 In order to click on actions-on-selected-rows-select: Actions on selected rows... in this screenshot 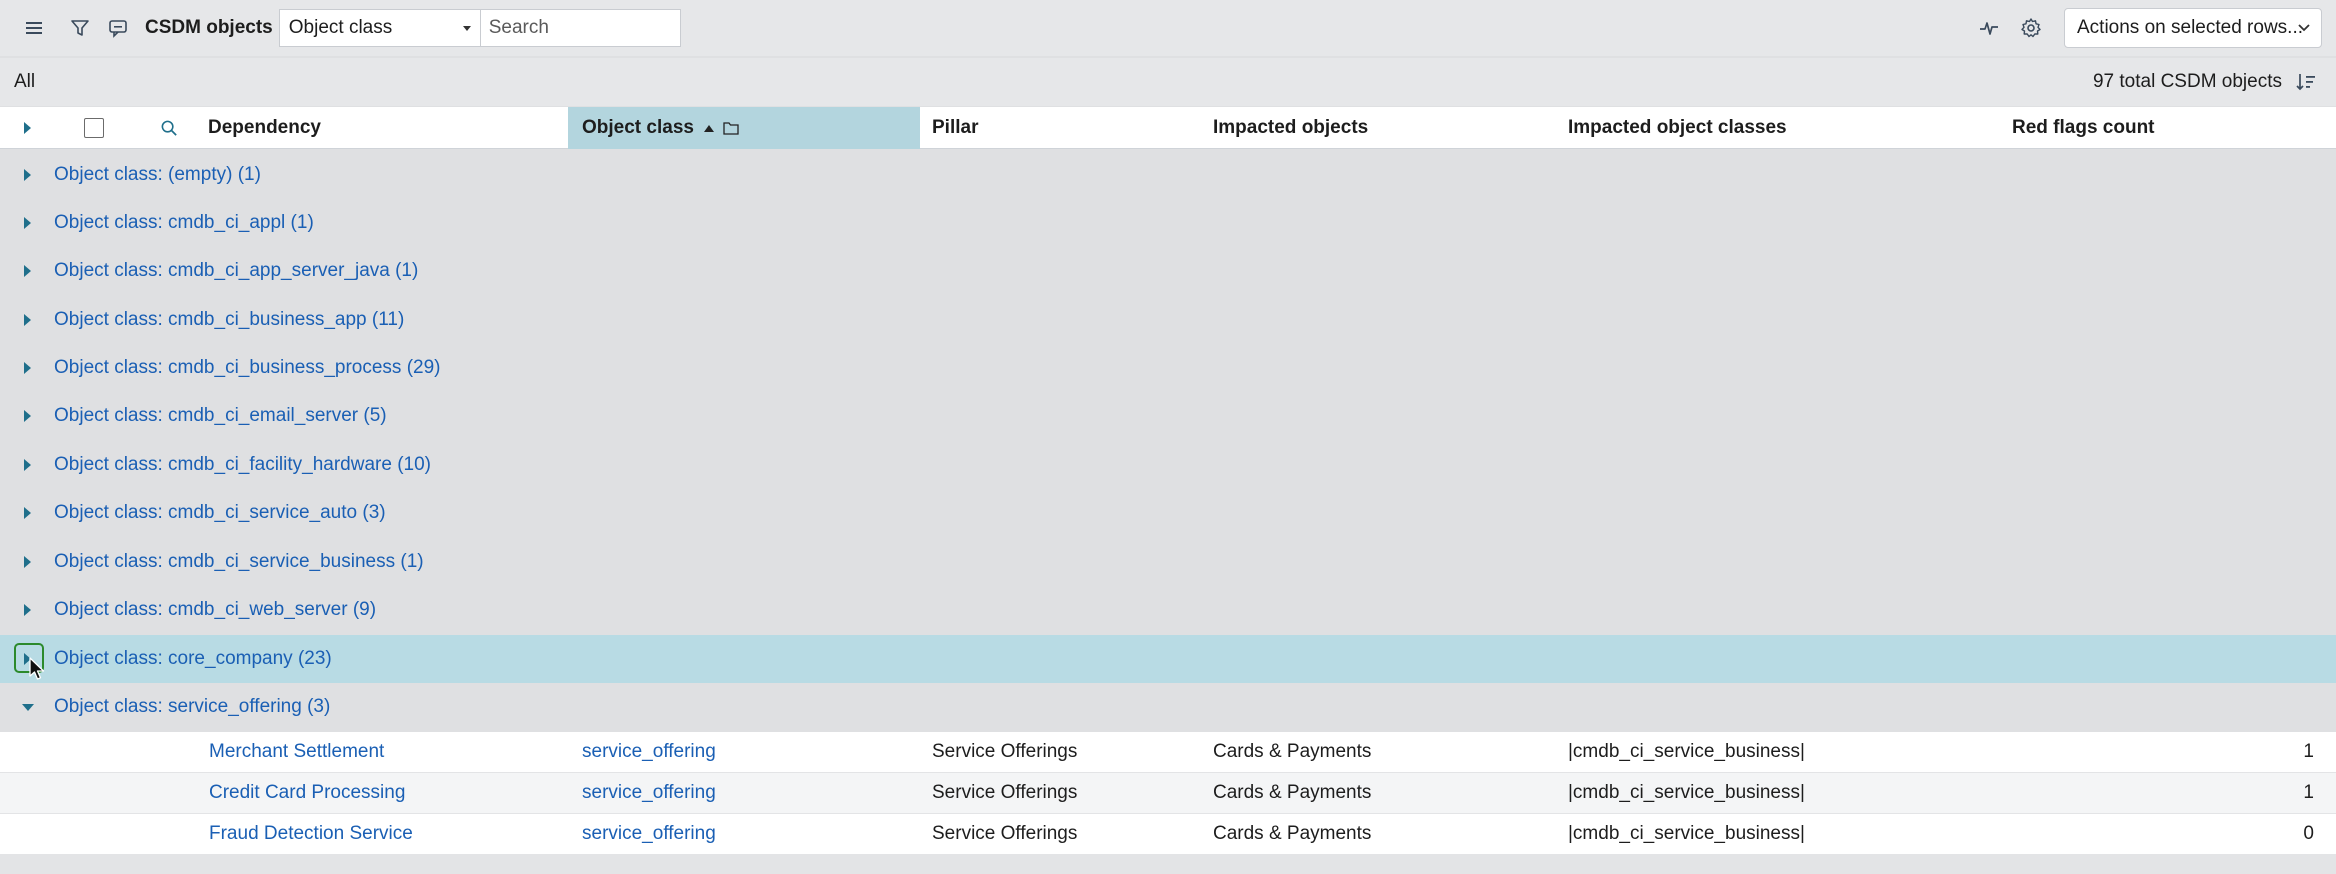, I will do `click(2193, 28)`.